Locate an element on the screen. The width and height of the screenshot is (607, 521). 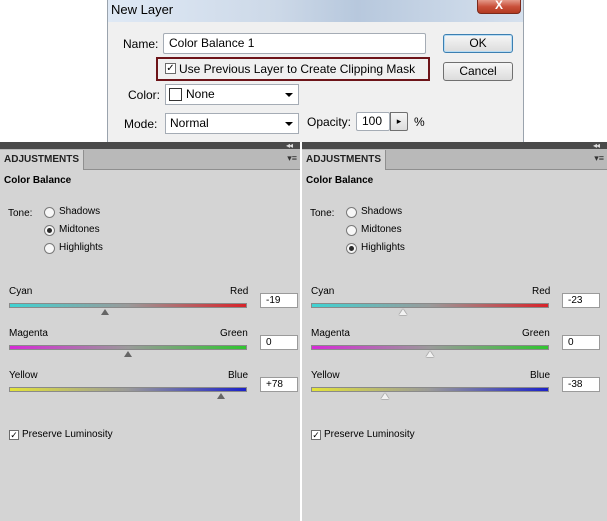
mode-label: Mode: is located at coordinates (141, 124).